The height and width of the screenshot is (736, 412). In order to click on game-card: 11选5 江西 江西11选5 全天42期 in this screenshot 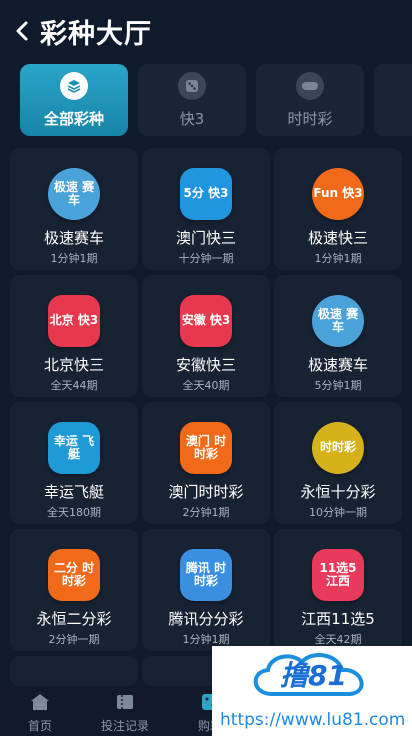, I will do `click(338, 590)`.